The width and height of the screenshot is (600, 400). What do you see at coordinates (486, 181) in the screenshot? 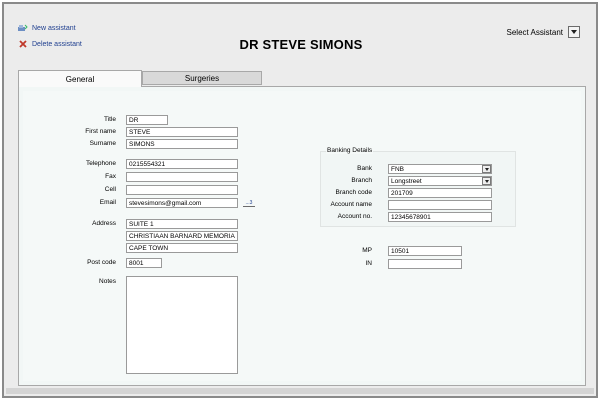
I see `branch-dropdown-button` at bounding box center [486, 181].